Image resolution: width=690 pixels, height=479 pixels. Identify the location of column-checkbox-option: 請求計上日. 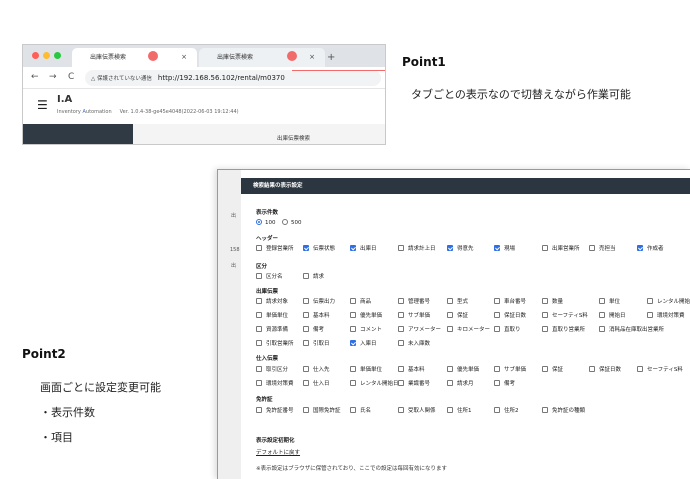
(417, 249).